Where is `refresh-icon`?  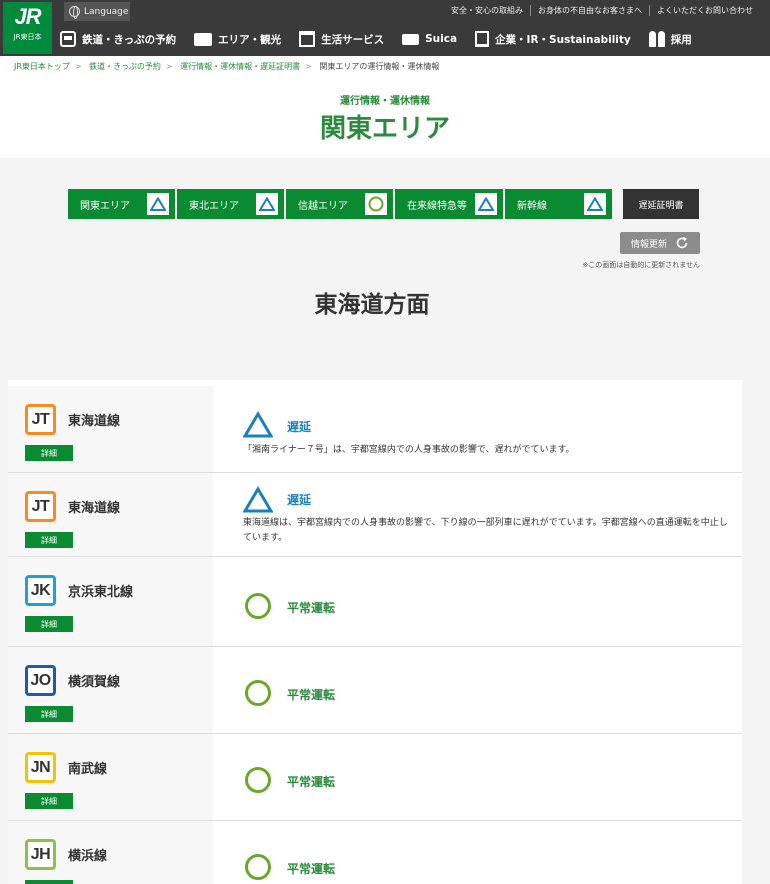
refresh-icon is located at coordinates (682, 243).